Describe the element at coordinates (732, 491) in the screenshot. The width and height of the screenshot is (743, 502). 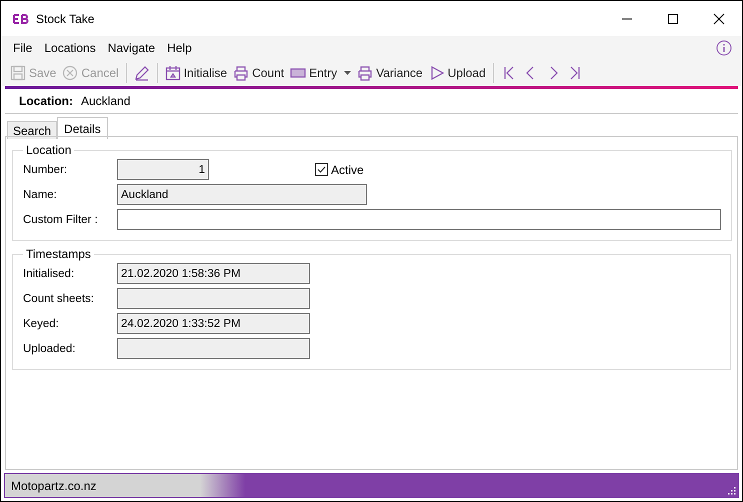
I see `resize-grip-icon` at that location.